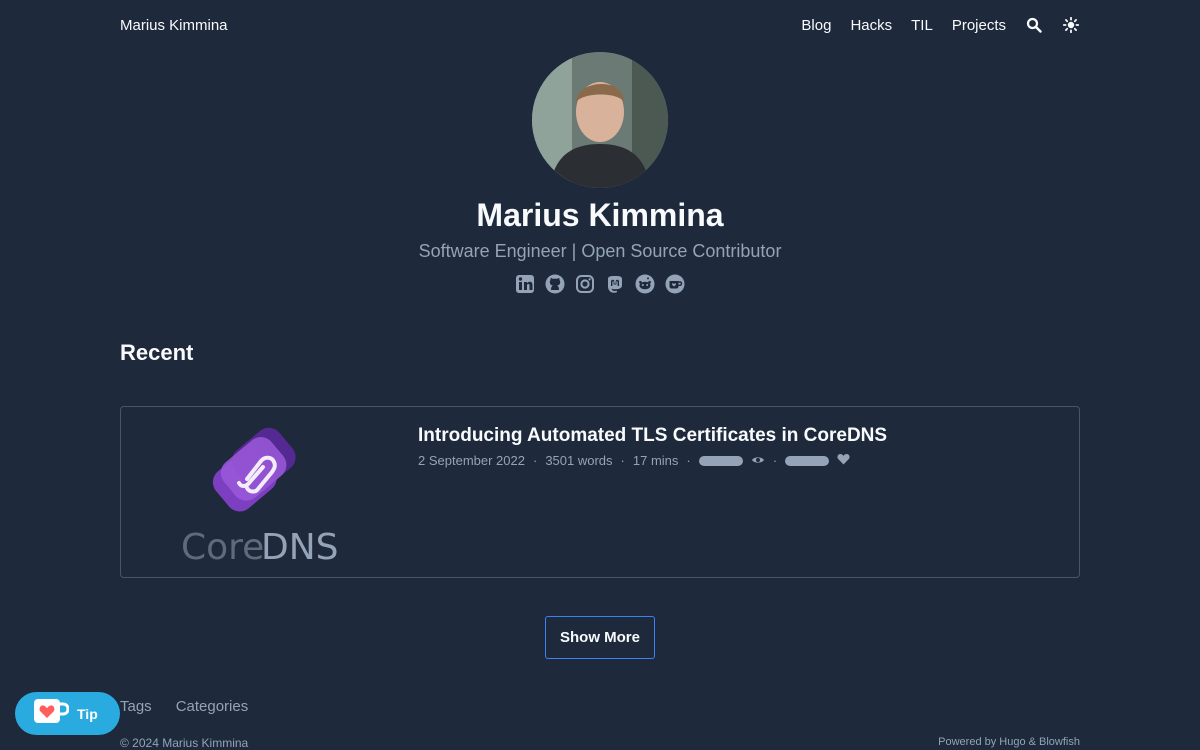  I want to click on tip-label: Tip, so click(87, 713).